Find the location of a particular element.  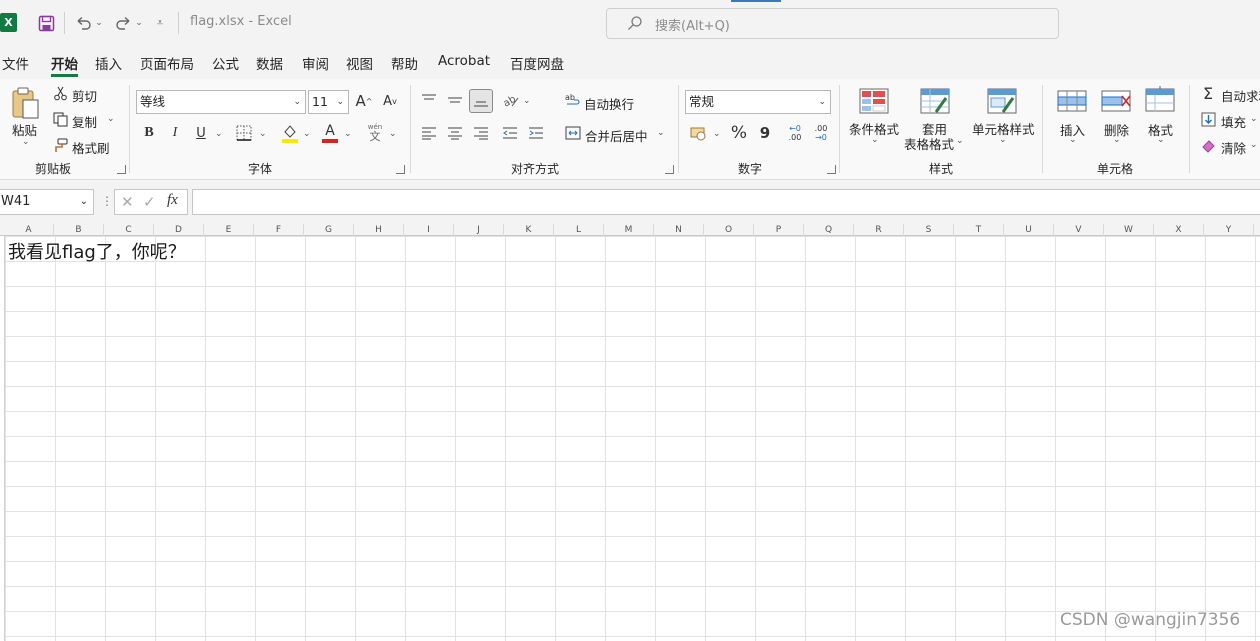

clear-button: 清除 is located at coordinates (1233, 147).